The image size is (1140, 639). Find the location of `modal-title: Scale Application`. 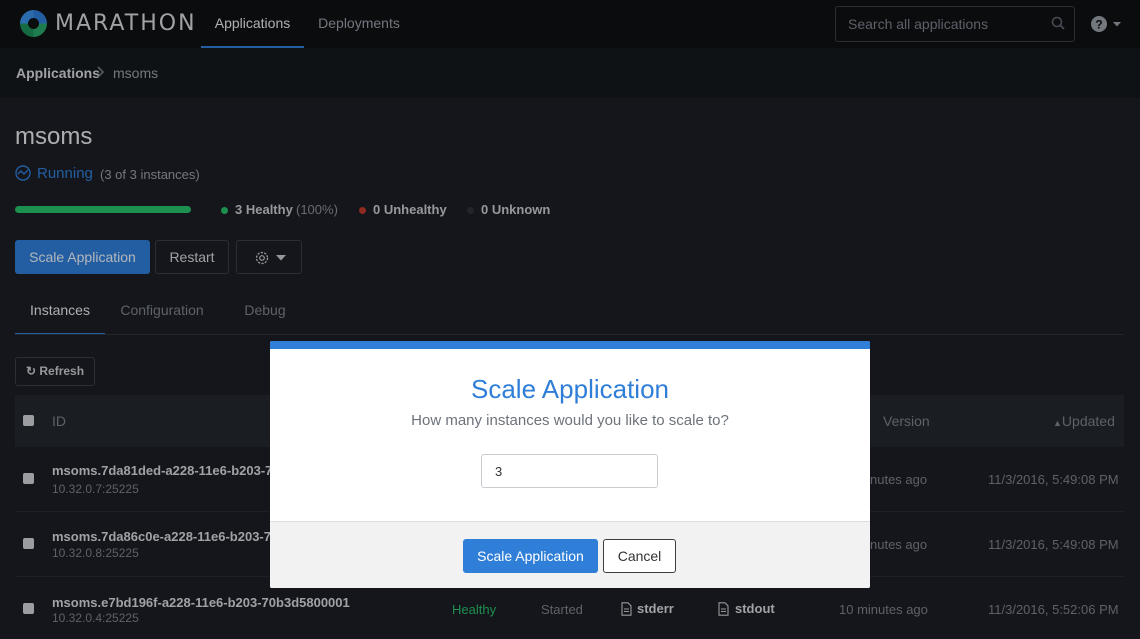

modal-title: Scale Application is located at coordinates (570, 389).